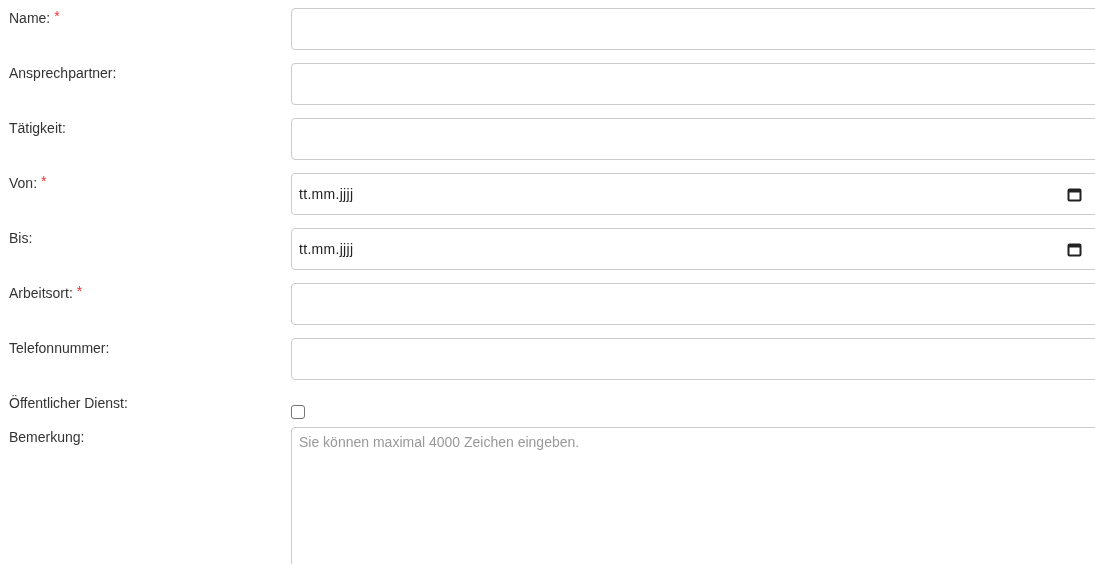 The image size is (1095, 564). I want to click on field-label: Öffentlicher Dienst:, so click(68, 403).